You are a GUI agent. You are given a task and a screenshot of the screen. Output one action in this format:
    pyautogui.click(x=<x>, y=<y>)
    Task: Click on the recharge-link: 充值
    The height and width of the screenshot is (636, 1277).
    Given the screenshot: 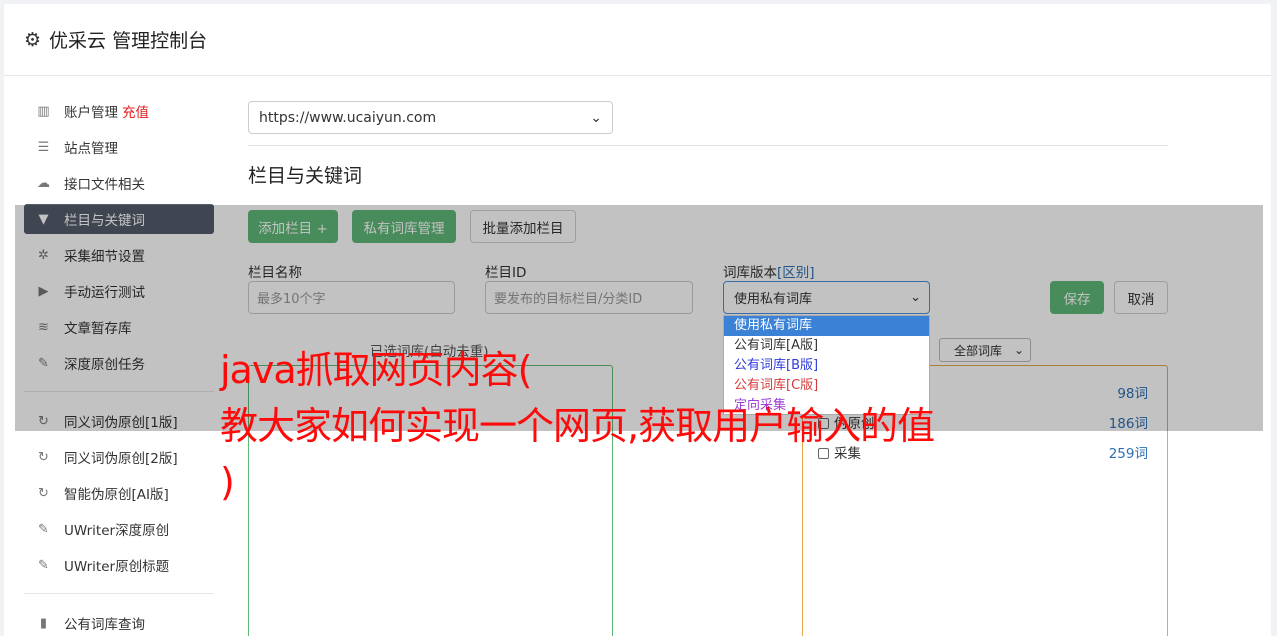 What is the action you would take?
    pyautogui.click(x=135, y=111)
    